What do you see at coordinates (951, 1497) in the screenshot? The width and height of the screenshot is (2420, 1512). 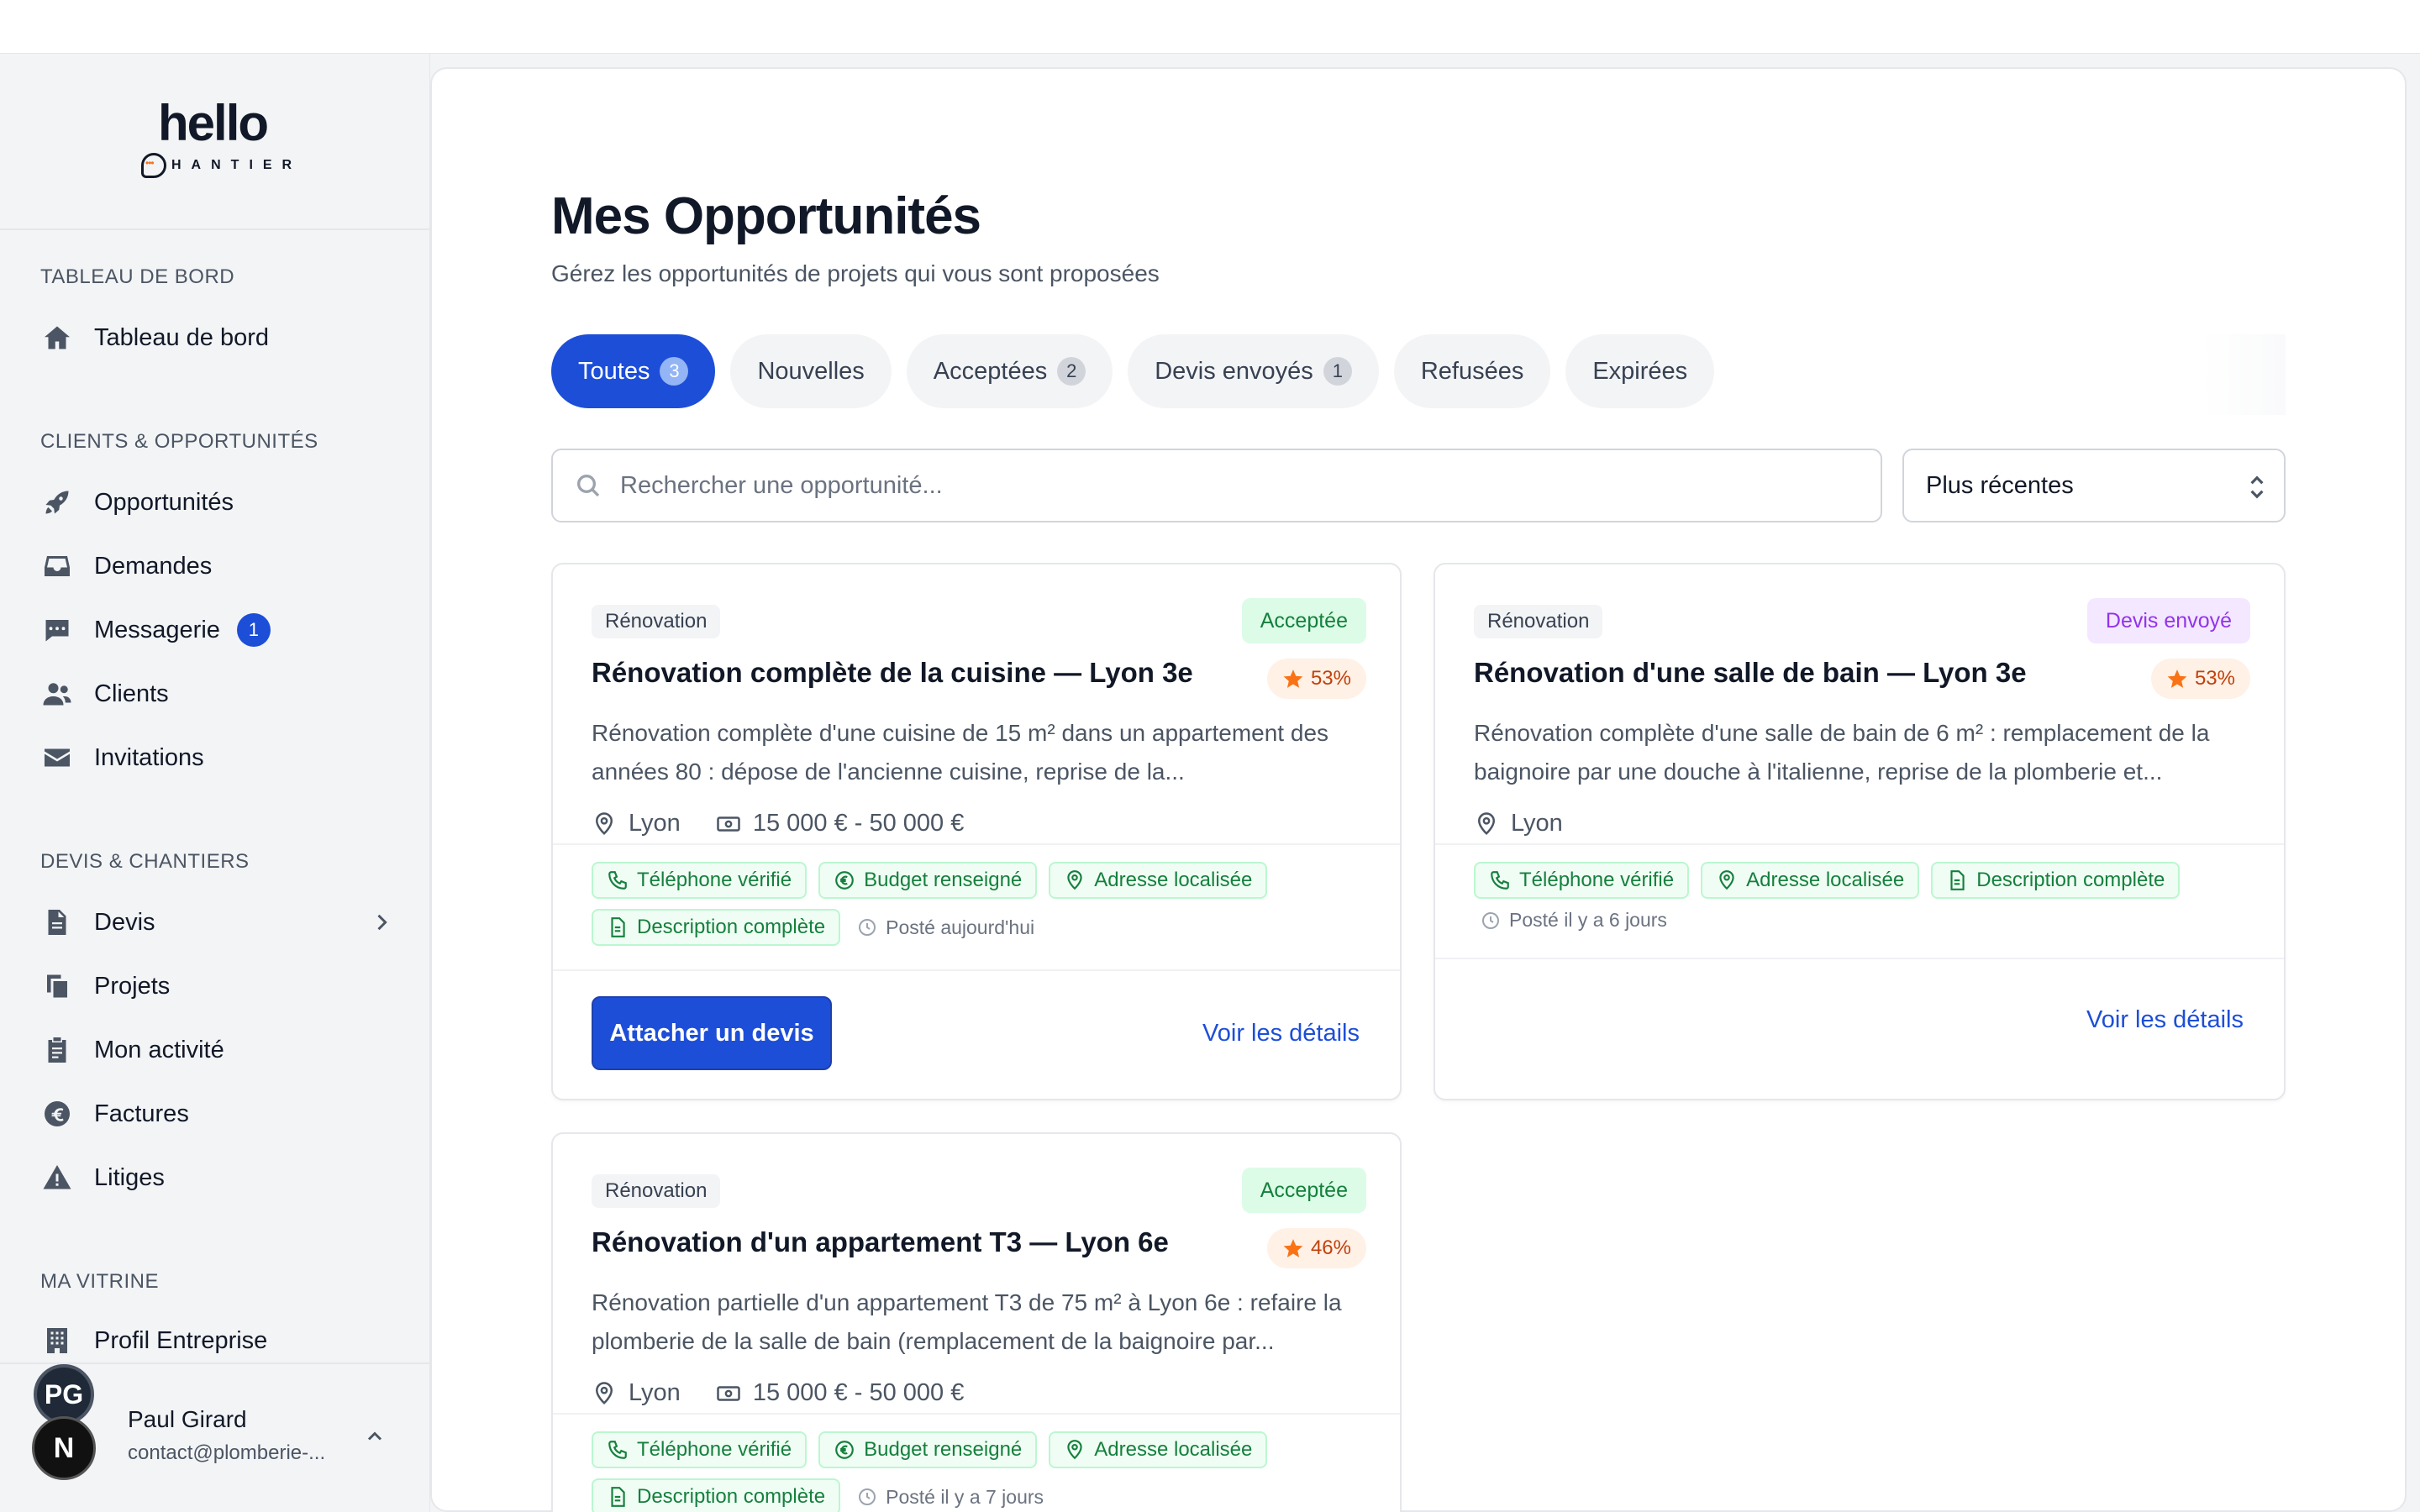 I see `posted-time: Posté il y a 7 jours` at bounding box center [951, 1497].